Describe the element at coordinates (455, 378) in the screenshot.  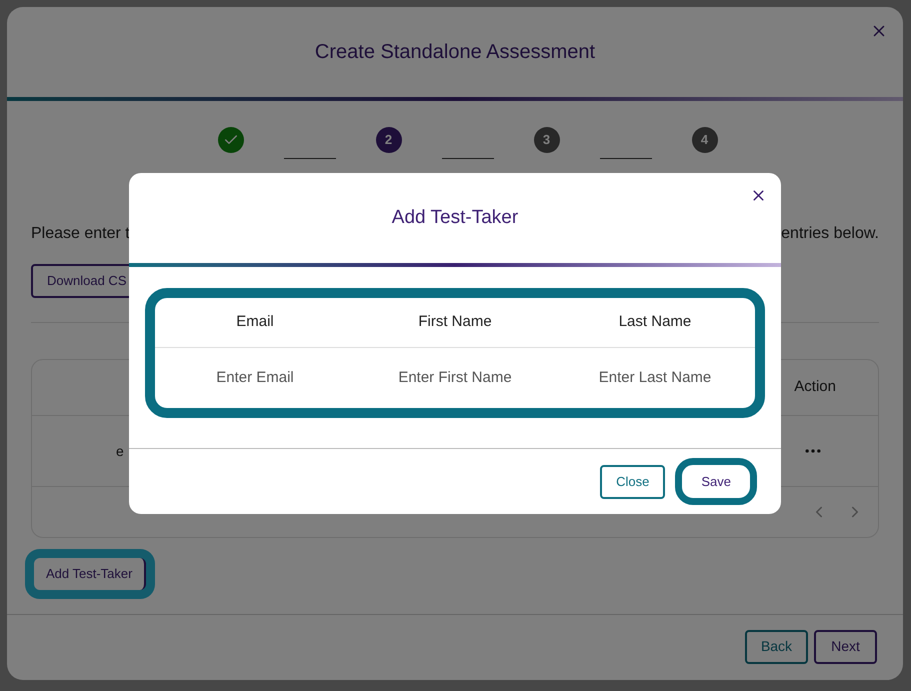
I see `input-field: Enter First Name` at that location.